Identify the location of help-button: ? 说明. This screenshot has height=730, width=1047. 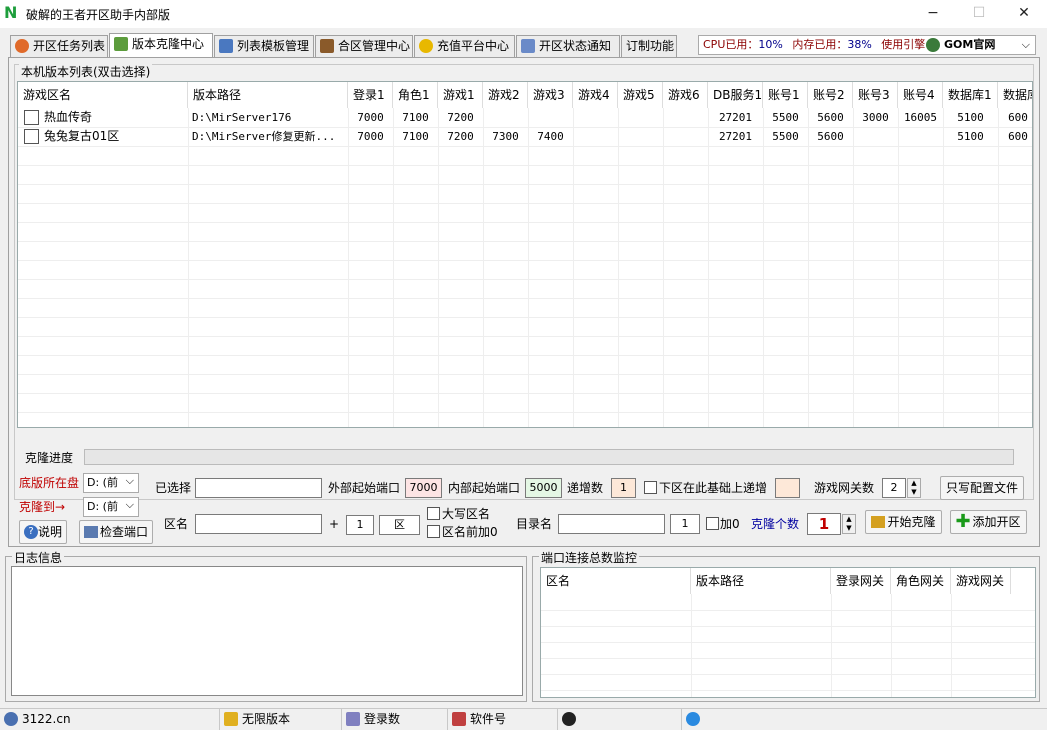
(43, 532).